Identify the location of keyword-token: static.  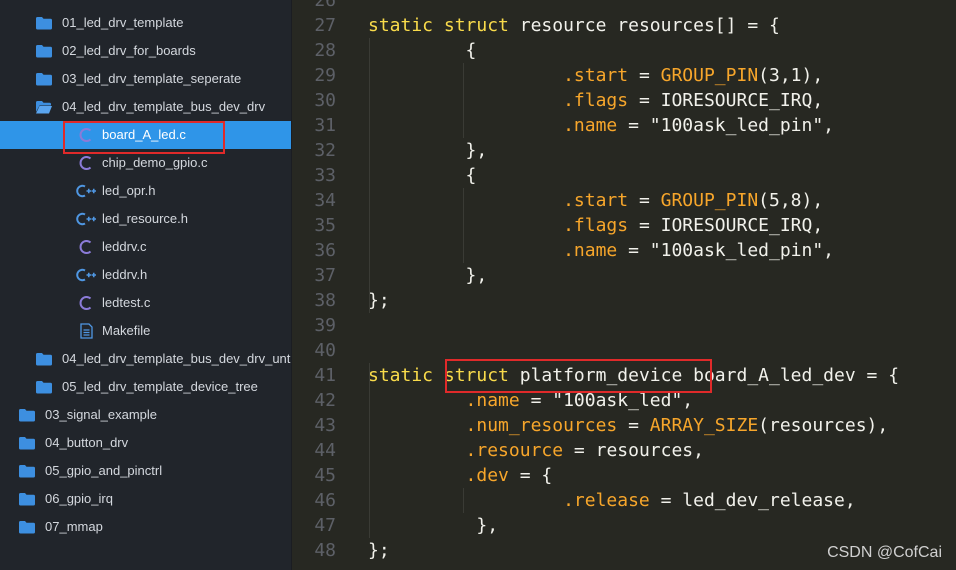
(401, 25).